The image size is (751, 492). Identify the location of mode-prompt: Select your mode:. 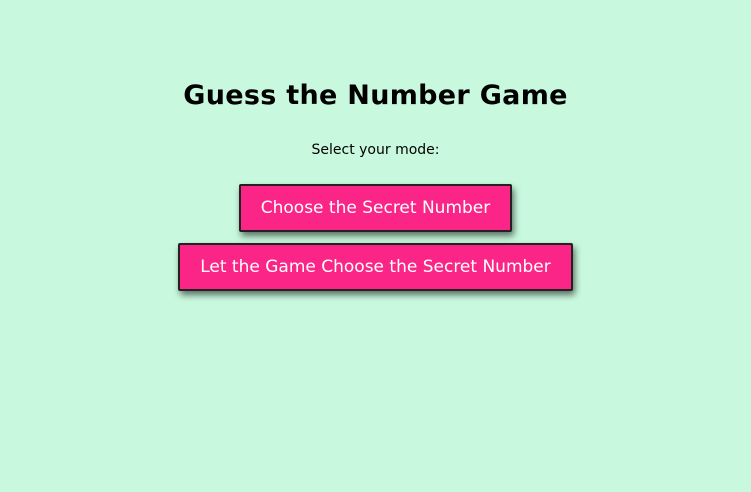
(375, 150).